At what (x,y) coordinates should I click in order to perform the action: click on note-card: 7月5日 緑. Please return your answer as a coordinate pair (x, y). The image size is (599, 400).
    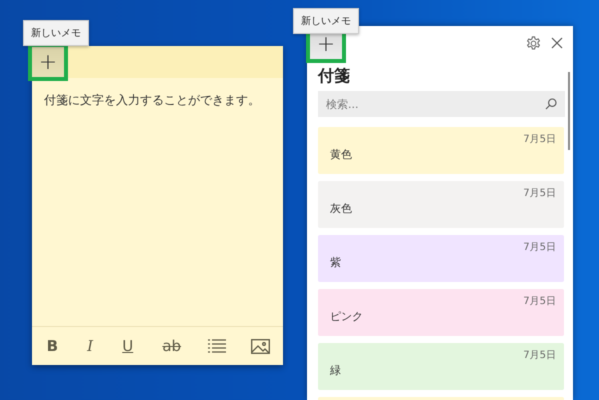
    Looking at the image, I should click on (441, 366).